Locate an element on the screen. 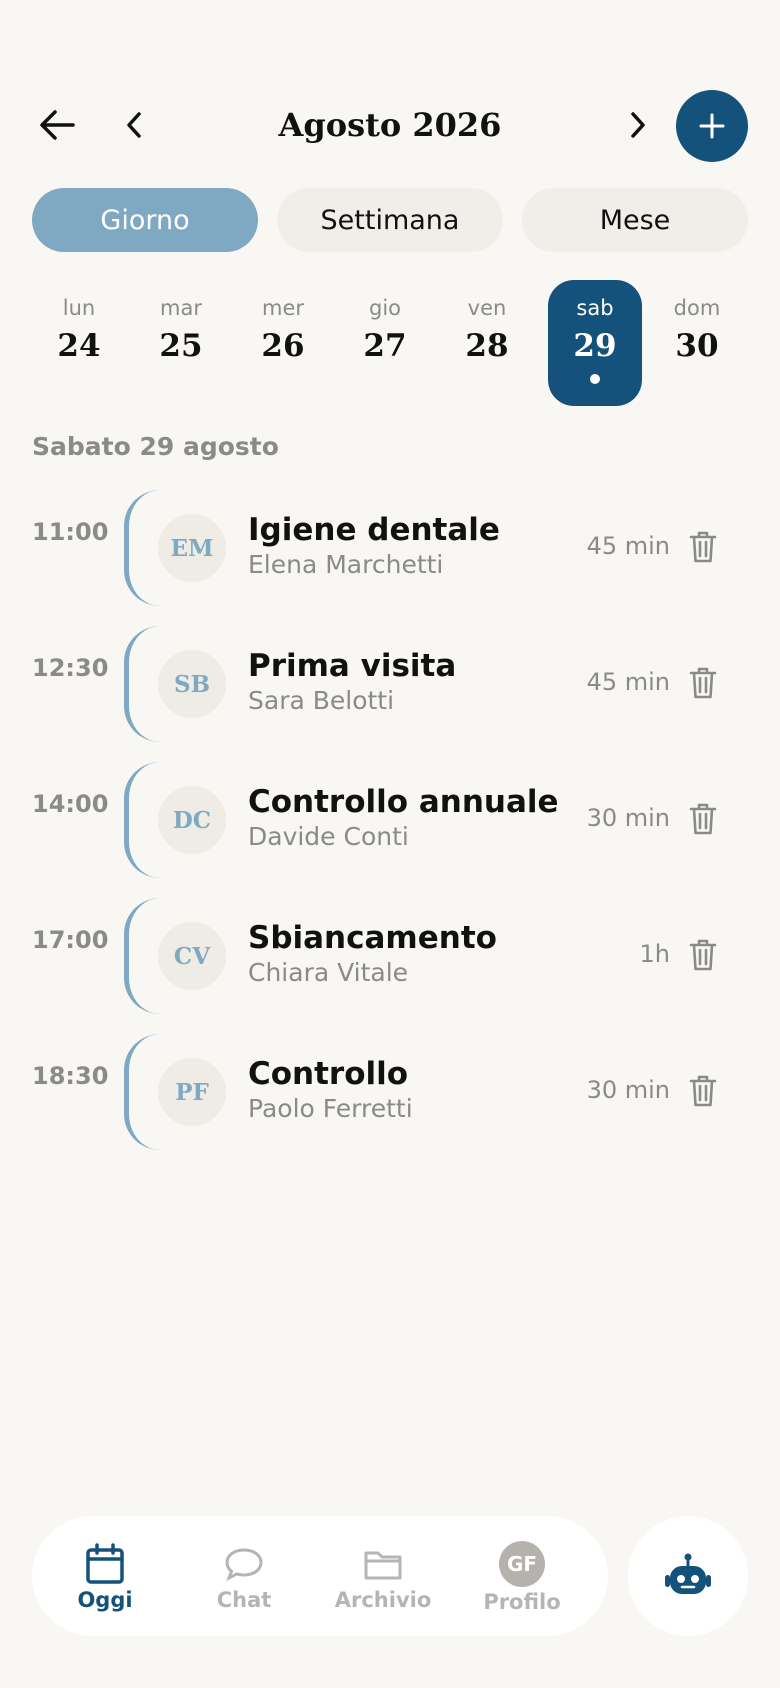 Image resolution: width=780 pixels, height=1688 pixels. patient-avatar: SB is located at coordinates (192, 684).